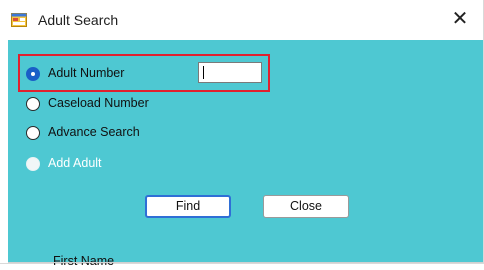 The image size is (484, 270). I want to click on text-caret, so click(203, 72).